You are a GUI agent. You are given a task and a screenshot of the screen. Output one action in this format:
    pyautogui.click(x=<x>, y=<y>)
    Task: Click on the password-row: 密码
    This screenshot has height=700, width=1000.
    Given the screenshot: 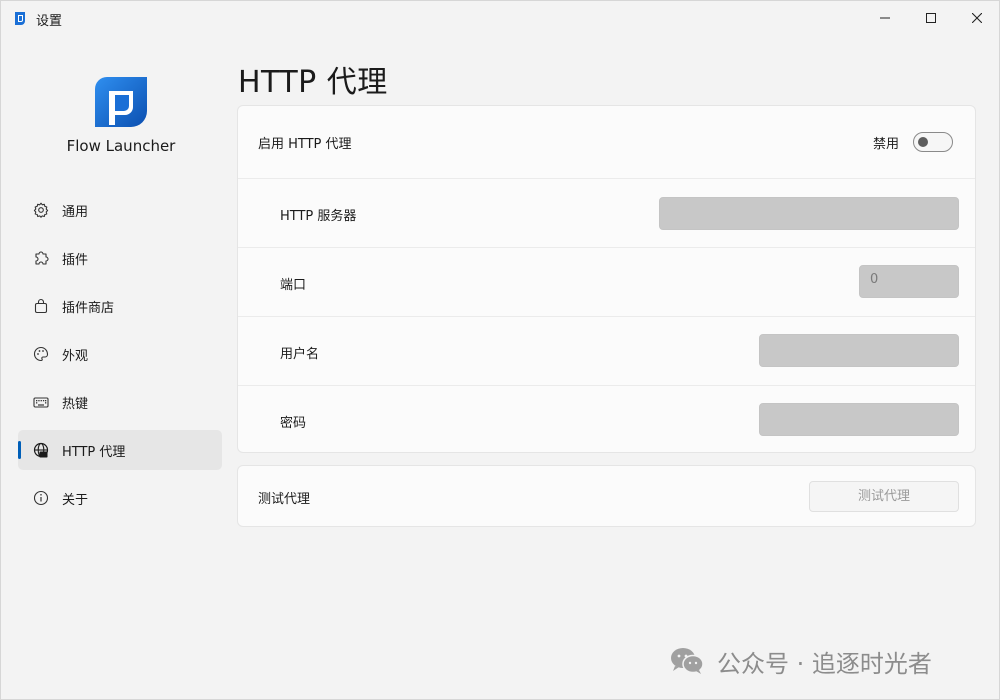 What is the action you would take?
    pyautogui.click(x=606, y=419)
    